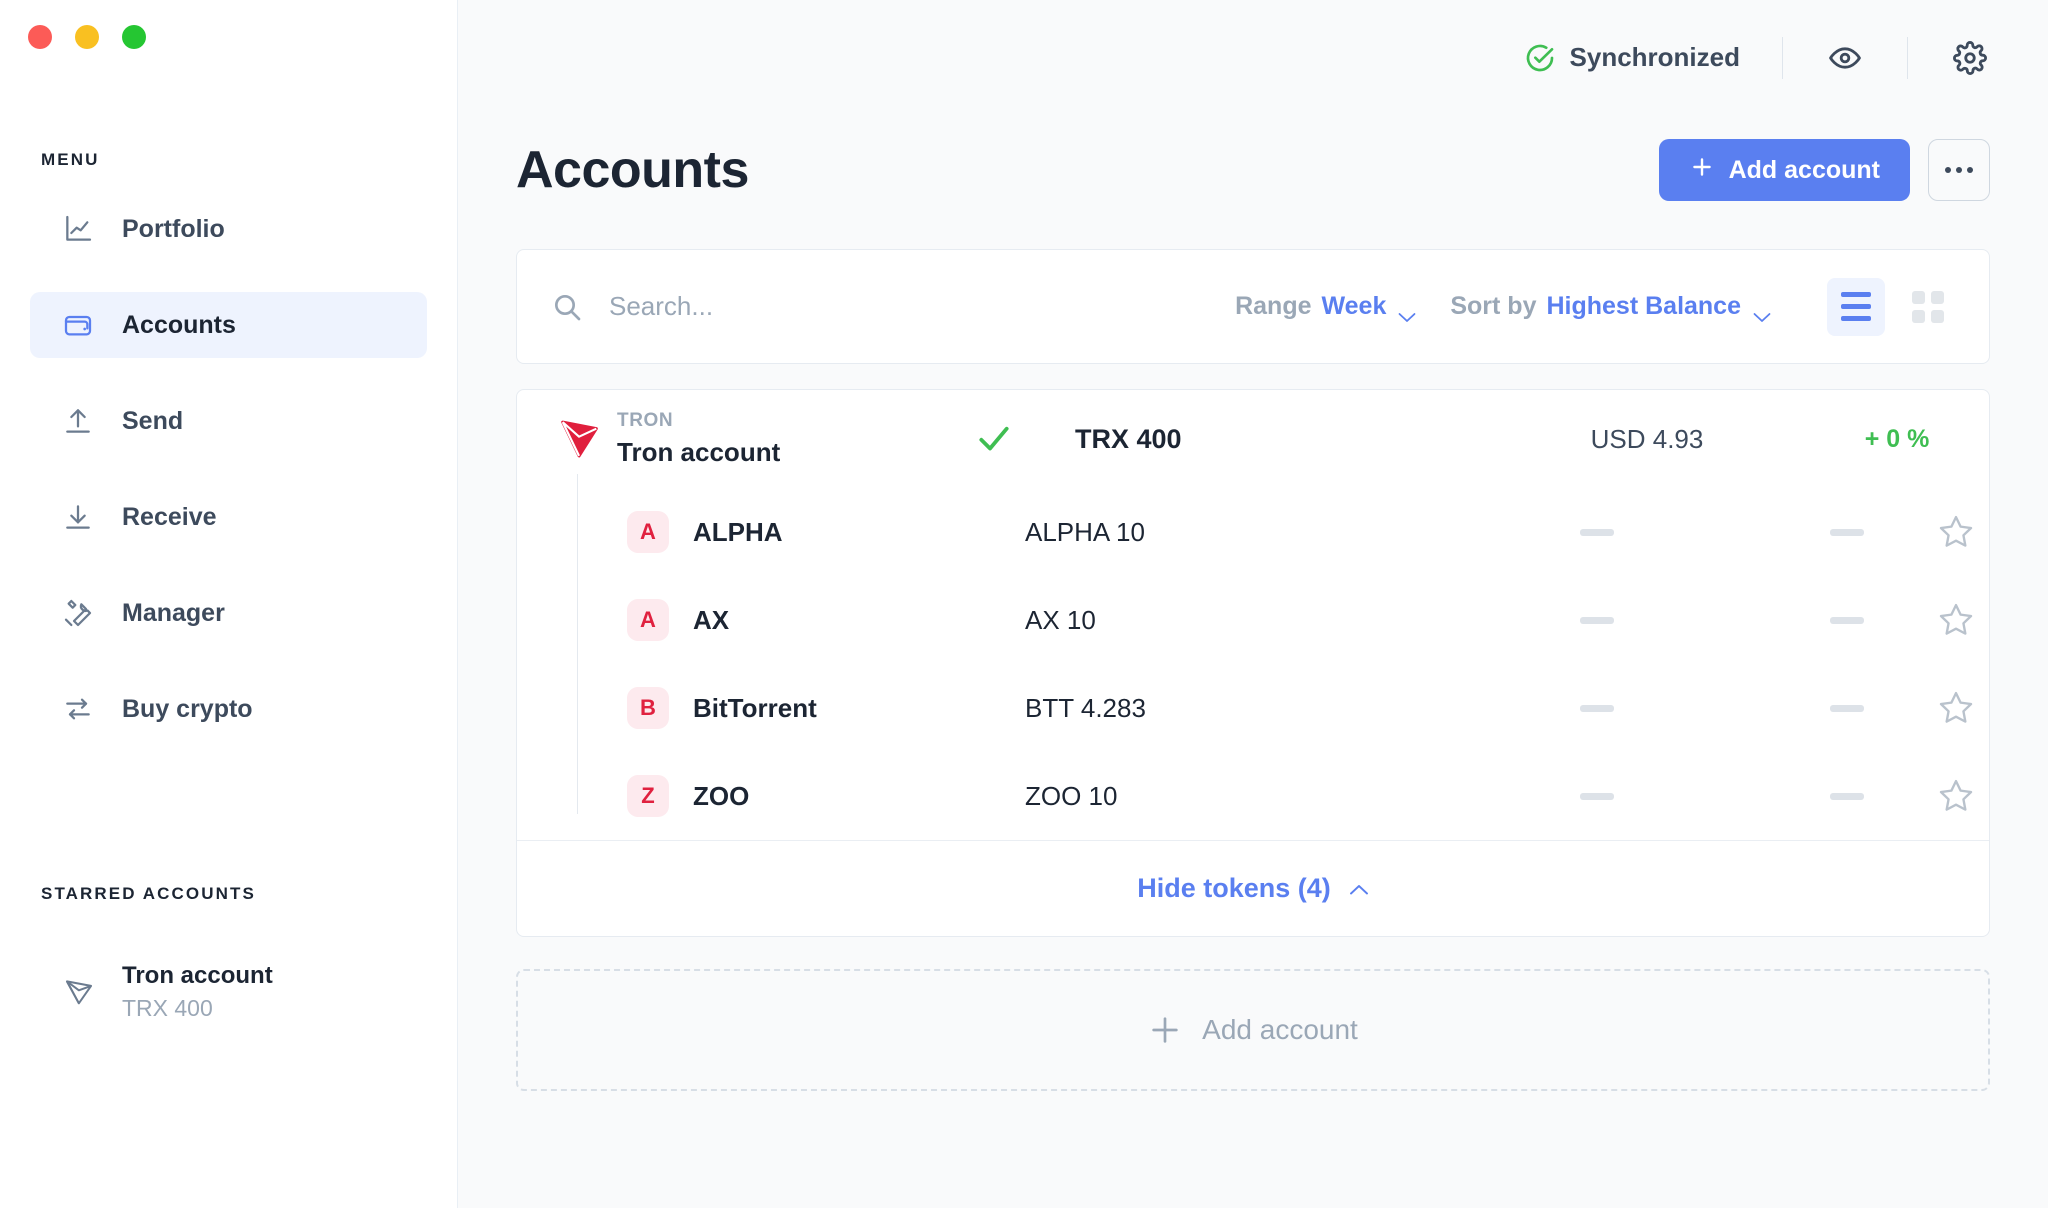 The image size is (2048, 1208). What do you see at coordinates (197, 992) in the screenshot?
I see `starred-account-text: Tron account TRX 400` at bounding box center [197, 992].